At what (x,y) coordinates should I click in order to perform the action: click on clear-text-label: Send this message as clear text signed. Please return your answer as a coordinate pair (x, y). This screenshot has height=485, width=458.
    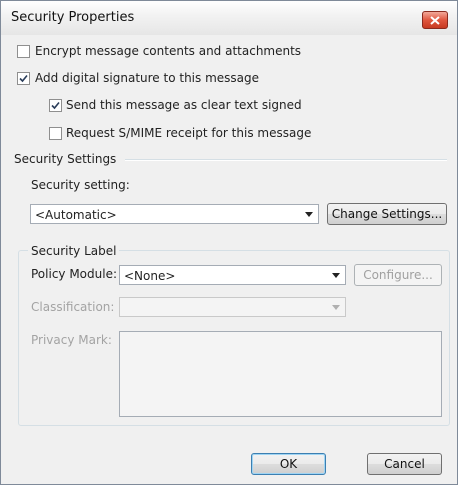
    Looking at the image, I should click on (184, 105).